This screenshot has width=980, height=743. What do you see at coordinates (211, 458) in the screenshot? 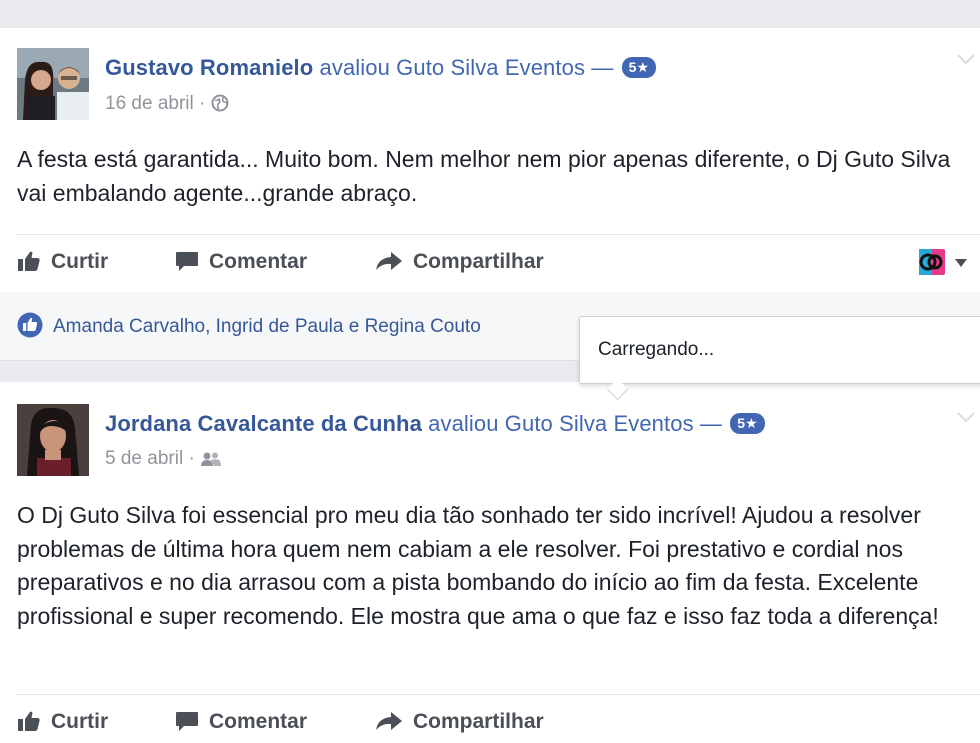
I see `friends-icon` at bounding box center [211, 458].